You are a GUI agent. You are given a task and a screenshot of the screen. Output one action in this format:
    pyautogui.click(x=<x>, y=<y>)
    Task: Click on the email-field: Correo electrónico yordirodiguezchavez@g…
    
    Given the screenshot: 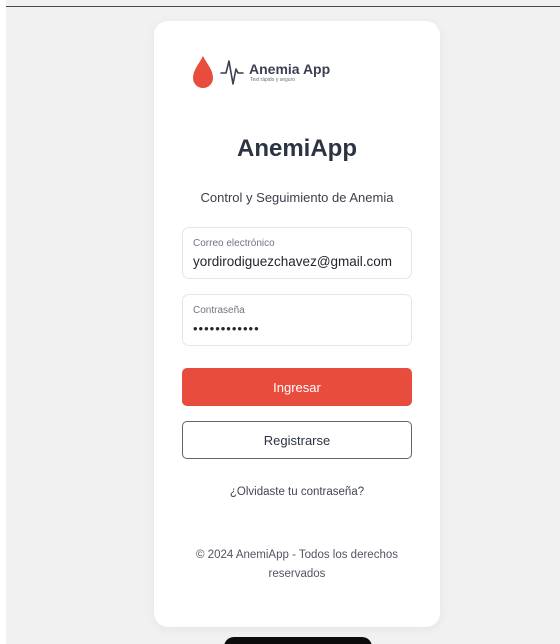 What is the action you would take?
    pyautogui.click(x=297, y=253)
    